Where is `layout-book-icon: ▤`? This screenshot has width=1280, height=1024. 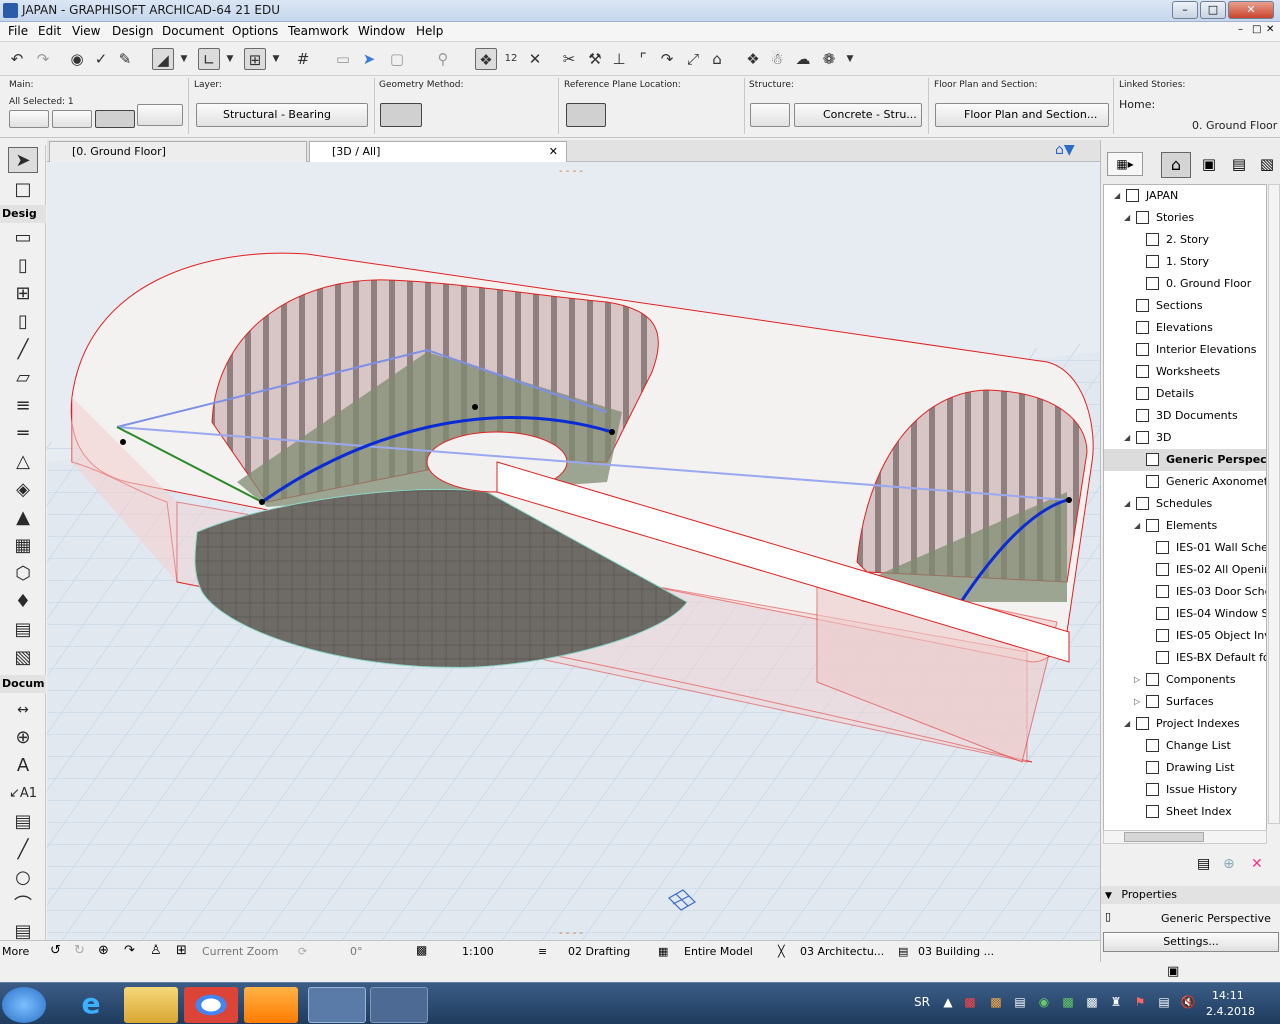
layout-book-icon: ▤ is located at coordinates (1239, 165).